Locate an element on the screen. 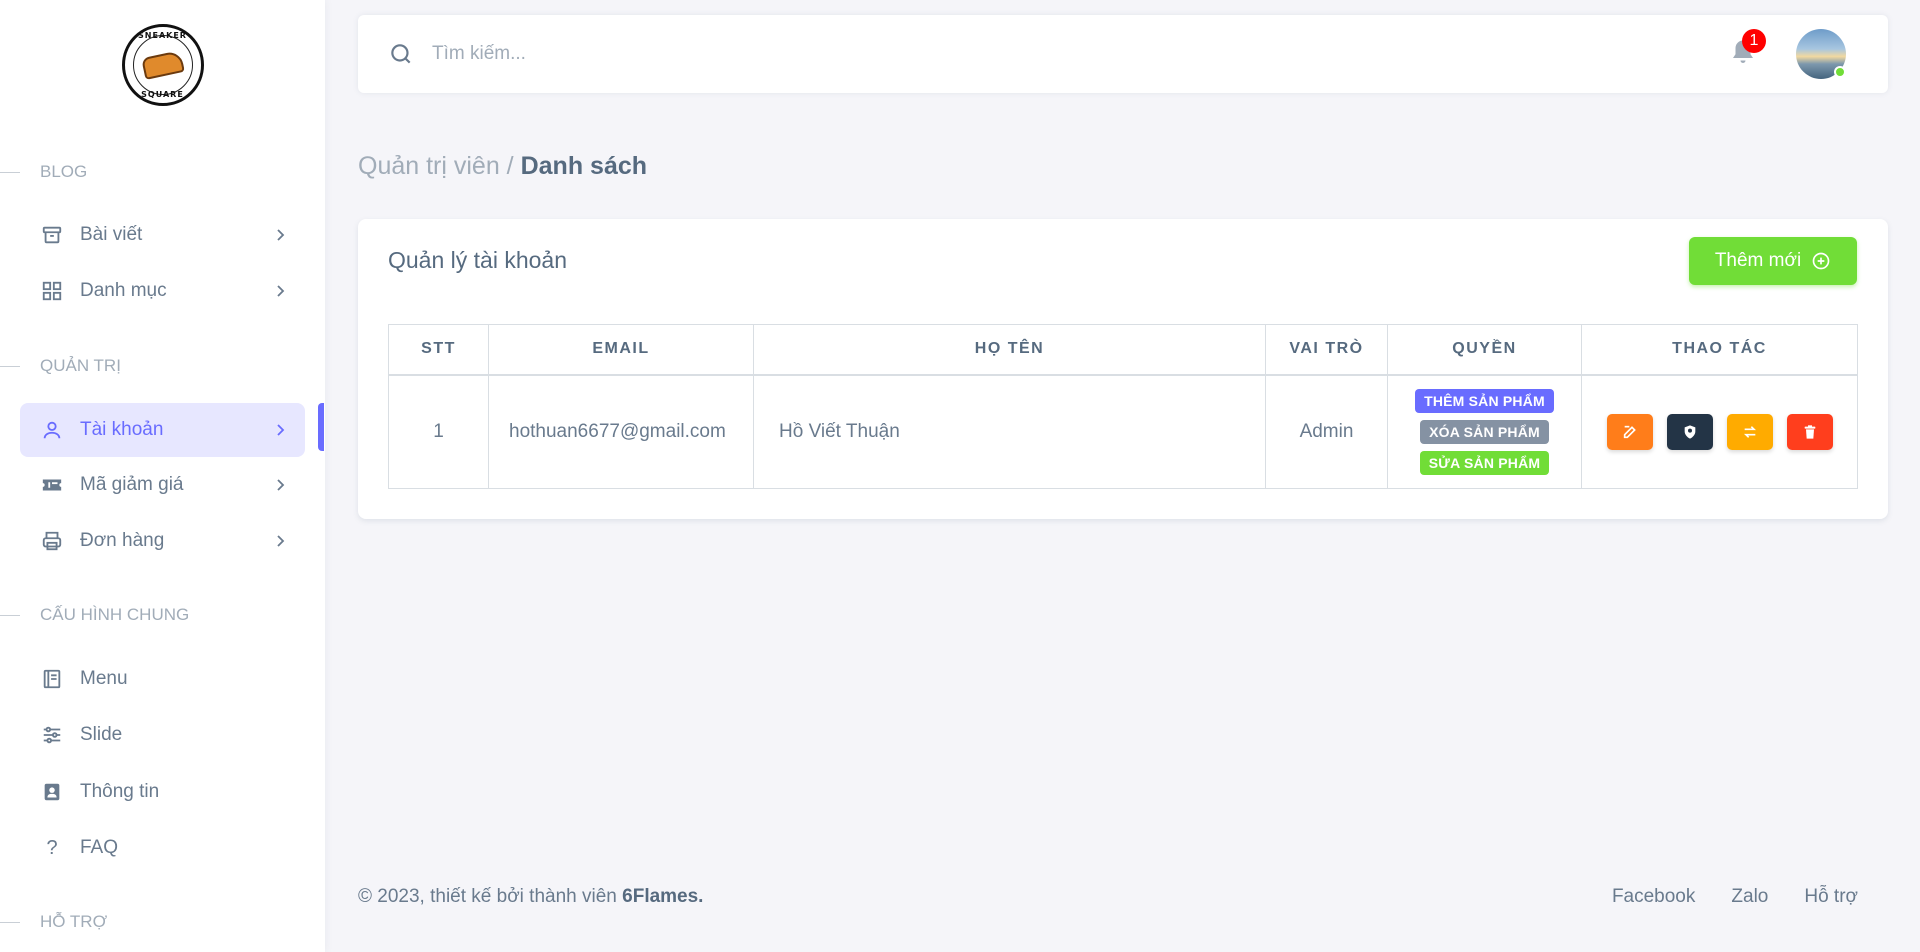 The width and height of the screenshot is (1920, 952). logo-area: SNEAKER SQUARE is located at coordinates (162, 65).